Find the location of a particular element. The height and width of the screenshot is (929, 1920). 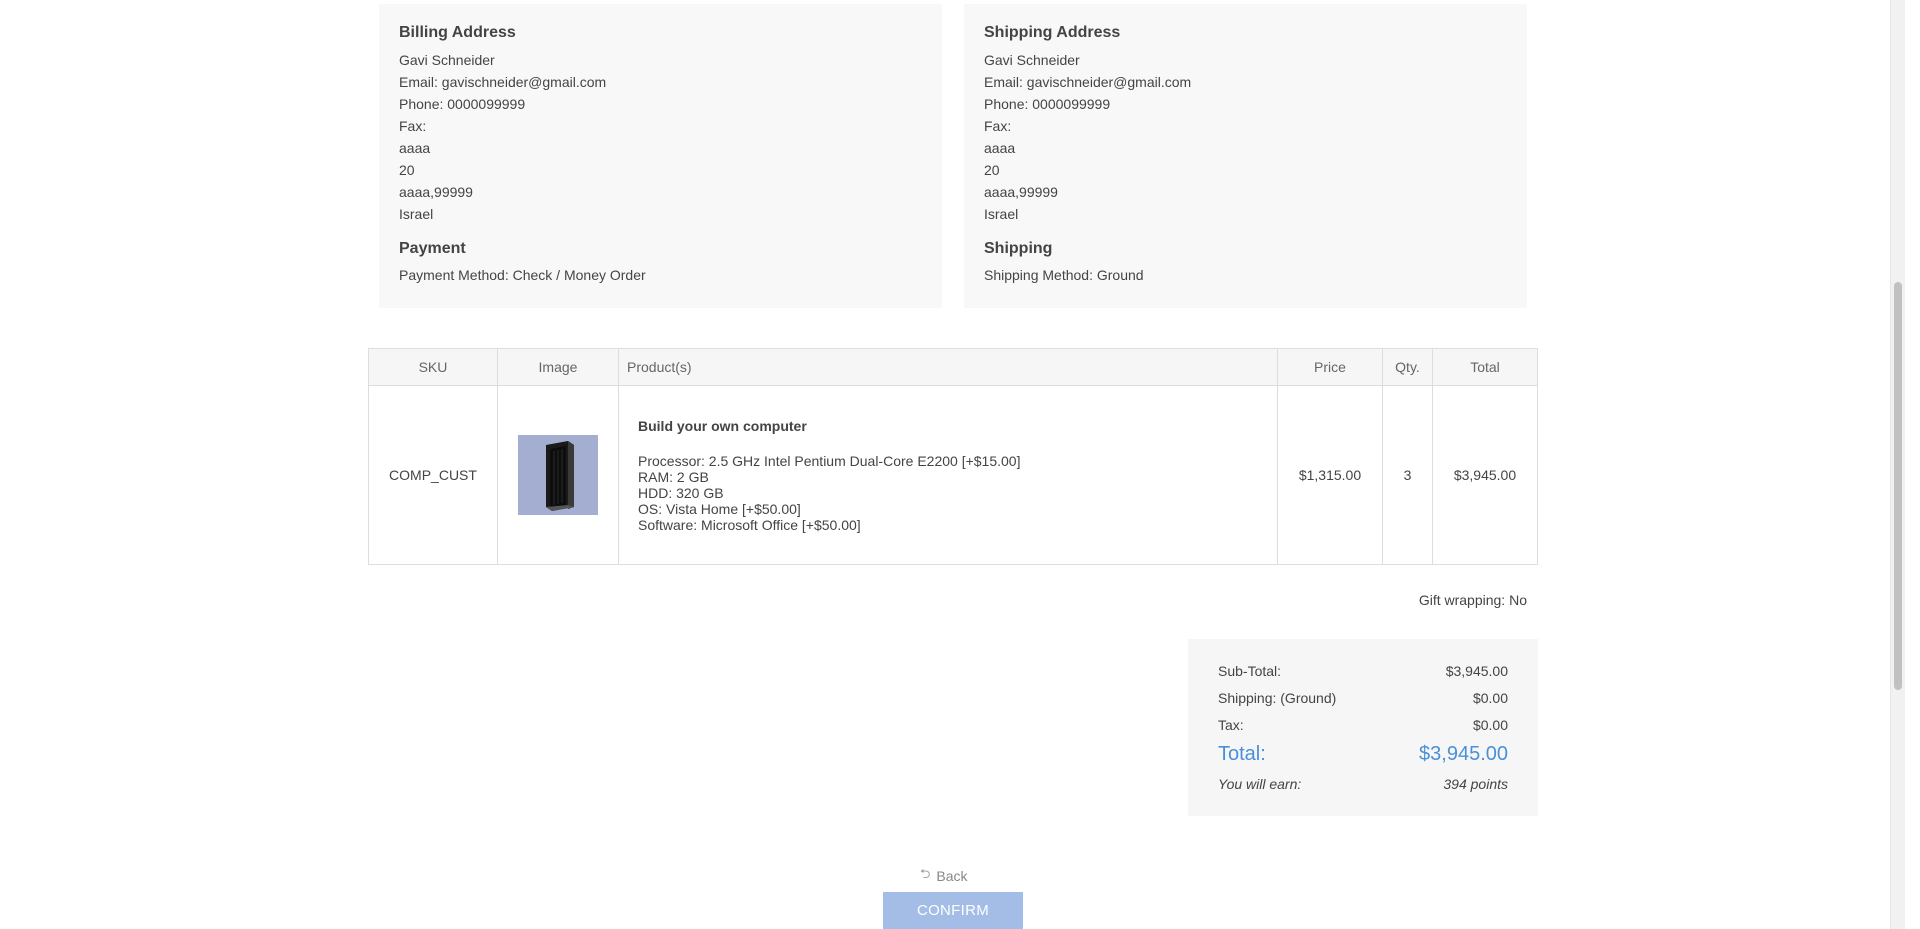

tax-row: Tax: $0.00 is located at coordinates (1363, 724).